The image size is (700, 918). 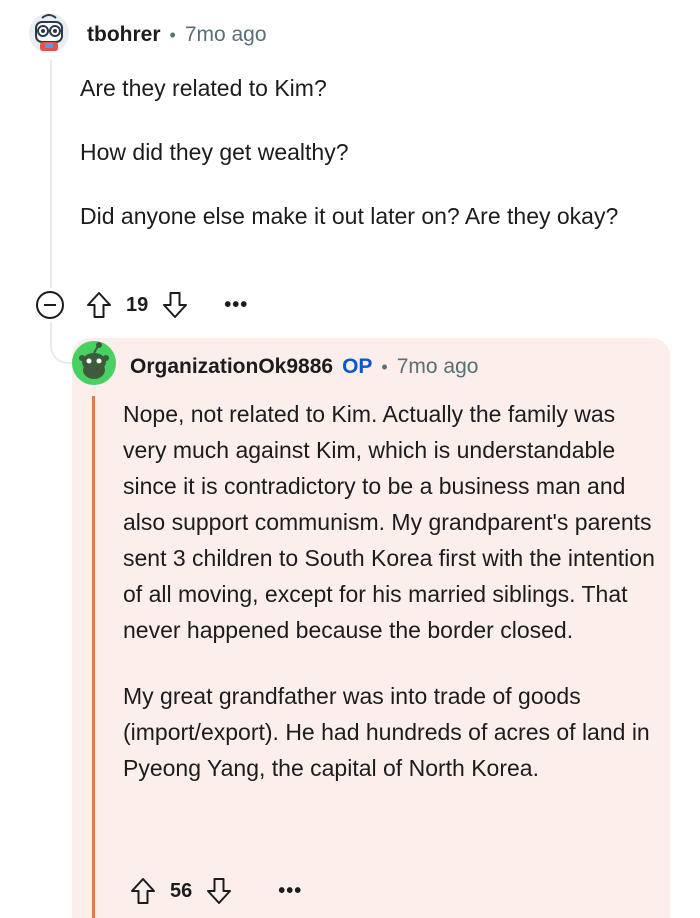 What do you see at coordinates (177, 35) in the screenshot?
I see `comment-header: tbohrer • 7mo ago` at bounding box center [177, 35].